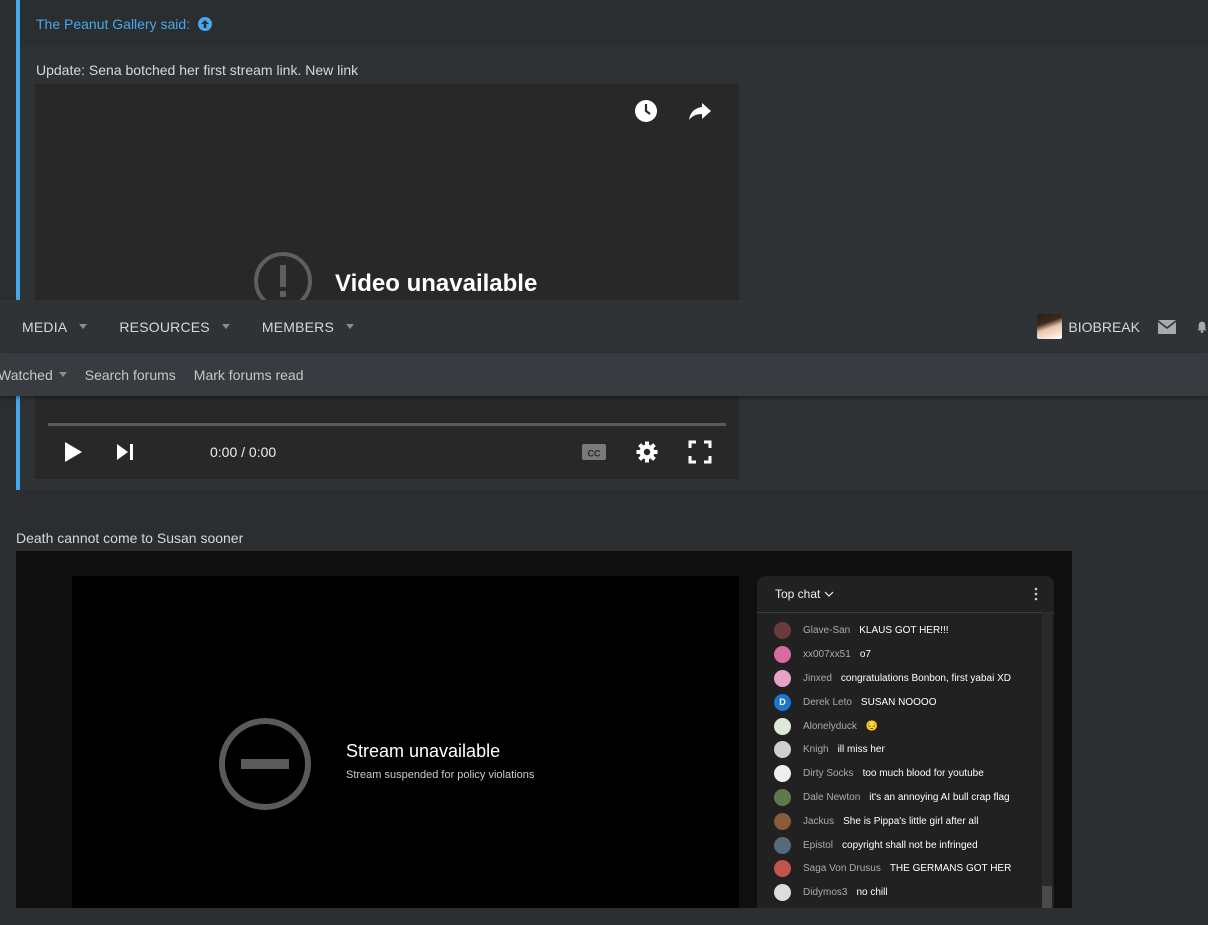 This screenshot has width=1208, height=925. Describe the element at coordinates (1050, 326) in the screenshot. I see `avatar` at that location.